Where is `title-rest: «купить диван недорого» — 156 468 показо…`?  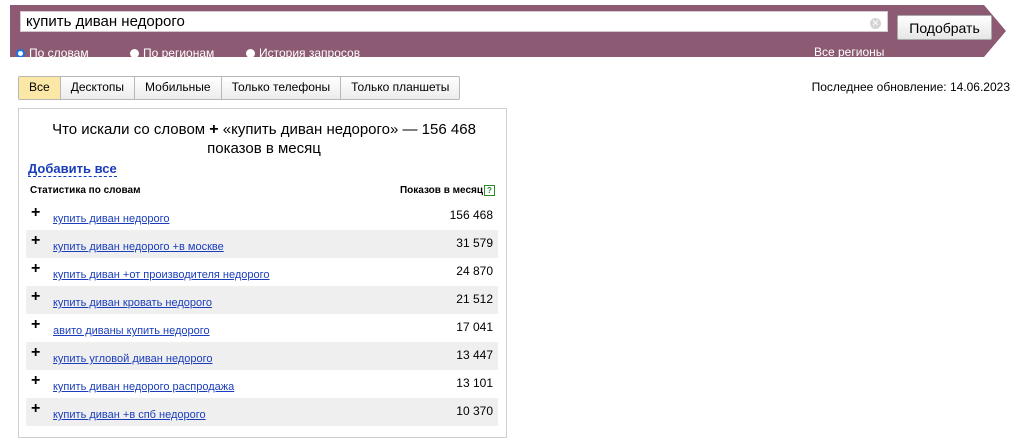 title-rest: «купить диван недорого» — 156 468 показо… is located at coordinates (341, 139).